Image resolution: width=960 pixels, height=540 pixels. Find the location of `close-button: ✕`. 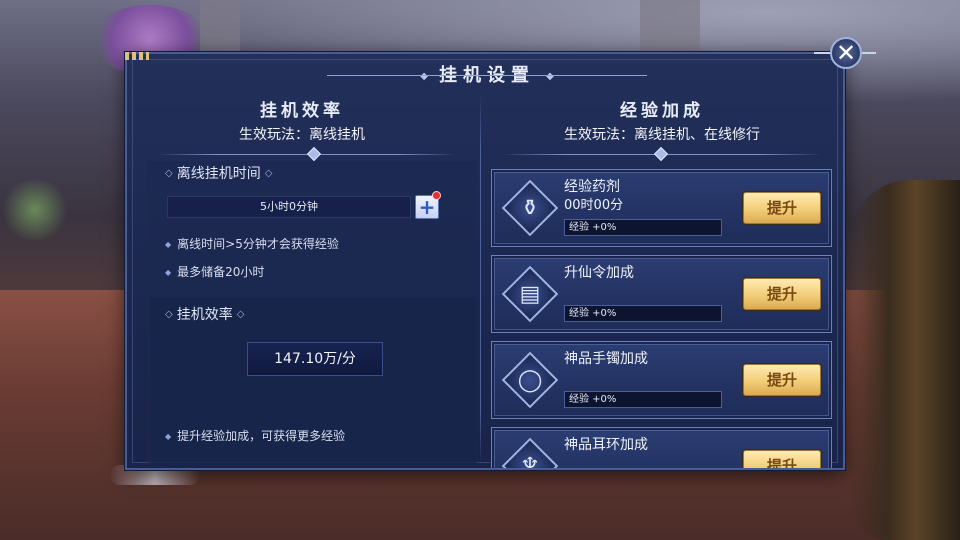

close-button: ✕ is located at coordinates (845, 53).